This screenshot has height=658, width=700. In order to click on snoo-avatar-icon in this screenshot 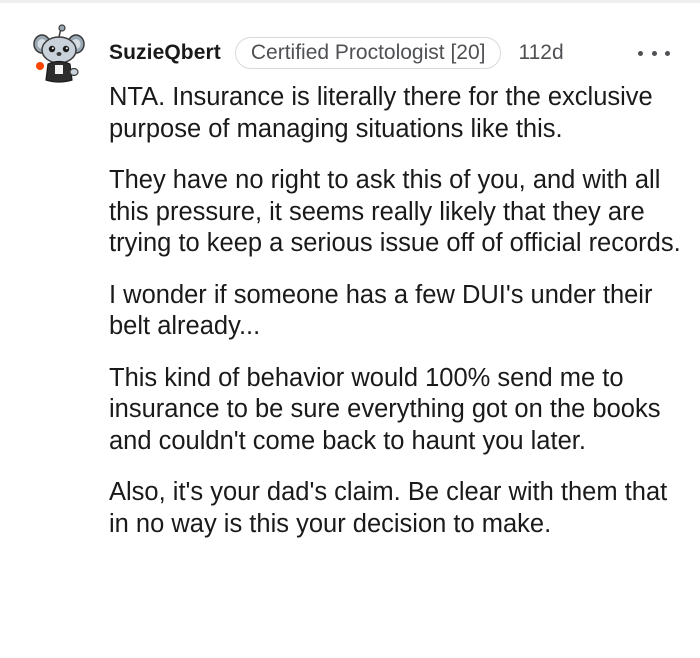, I will do `click(59, 53)`.